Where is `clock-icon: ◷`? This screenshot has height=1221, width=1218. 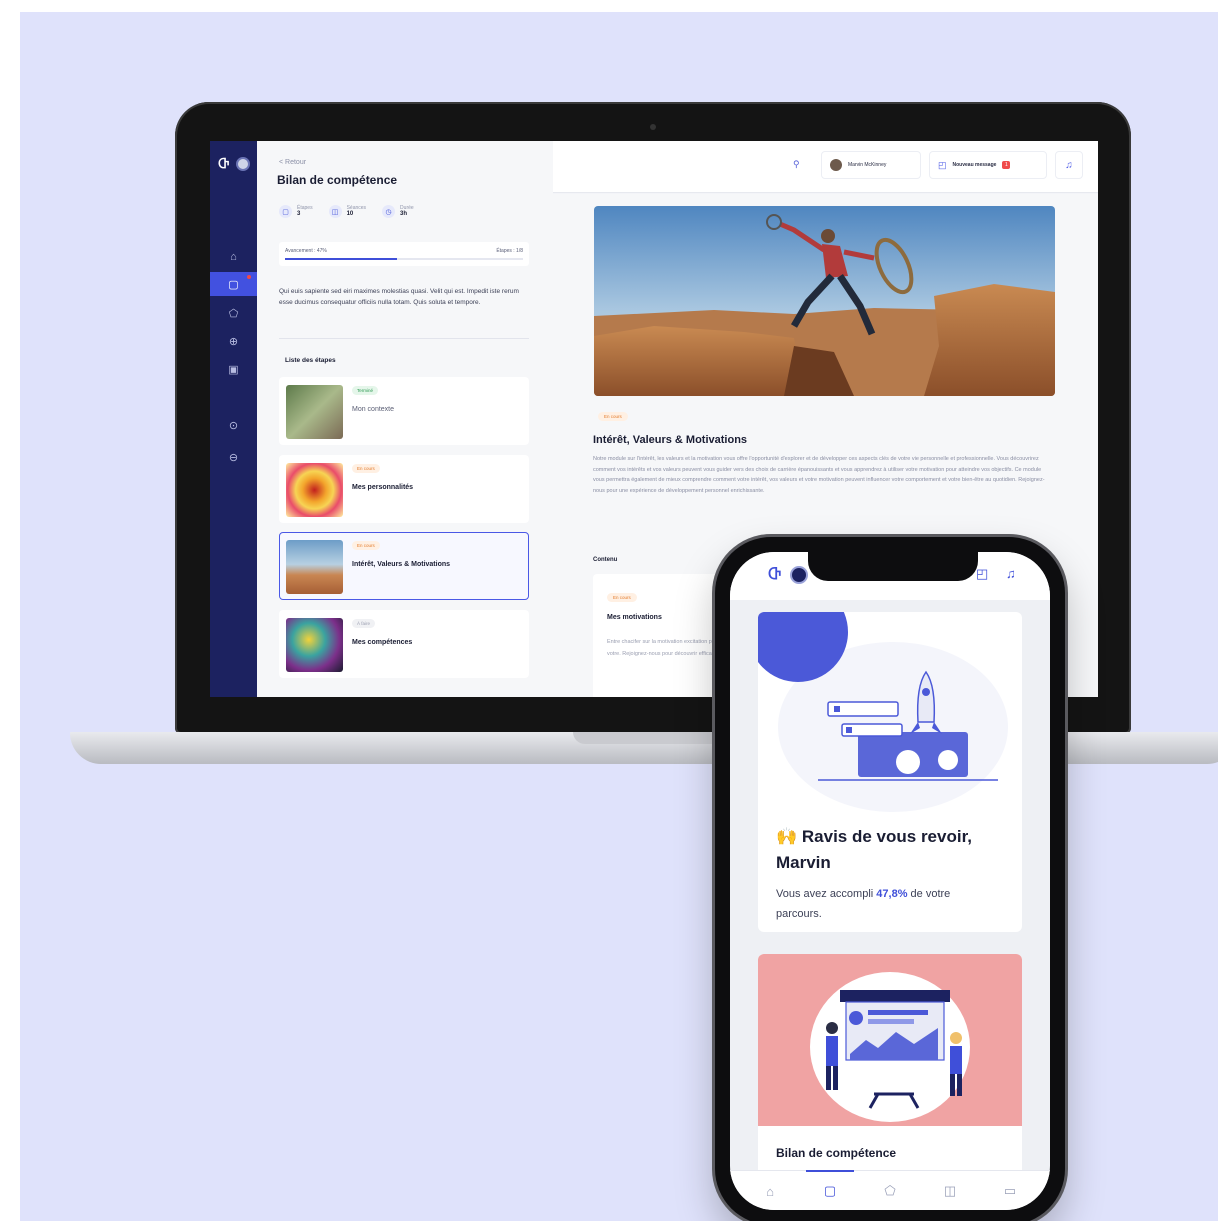 clock-icon: ◷ is located at coordinates (389, 211).